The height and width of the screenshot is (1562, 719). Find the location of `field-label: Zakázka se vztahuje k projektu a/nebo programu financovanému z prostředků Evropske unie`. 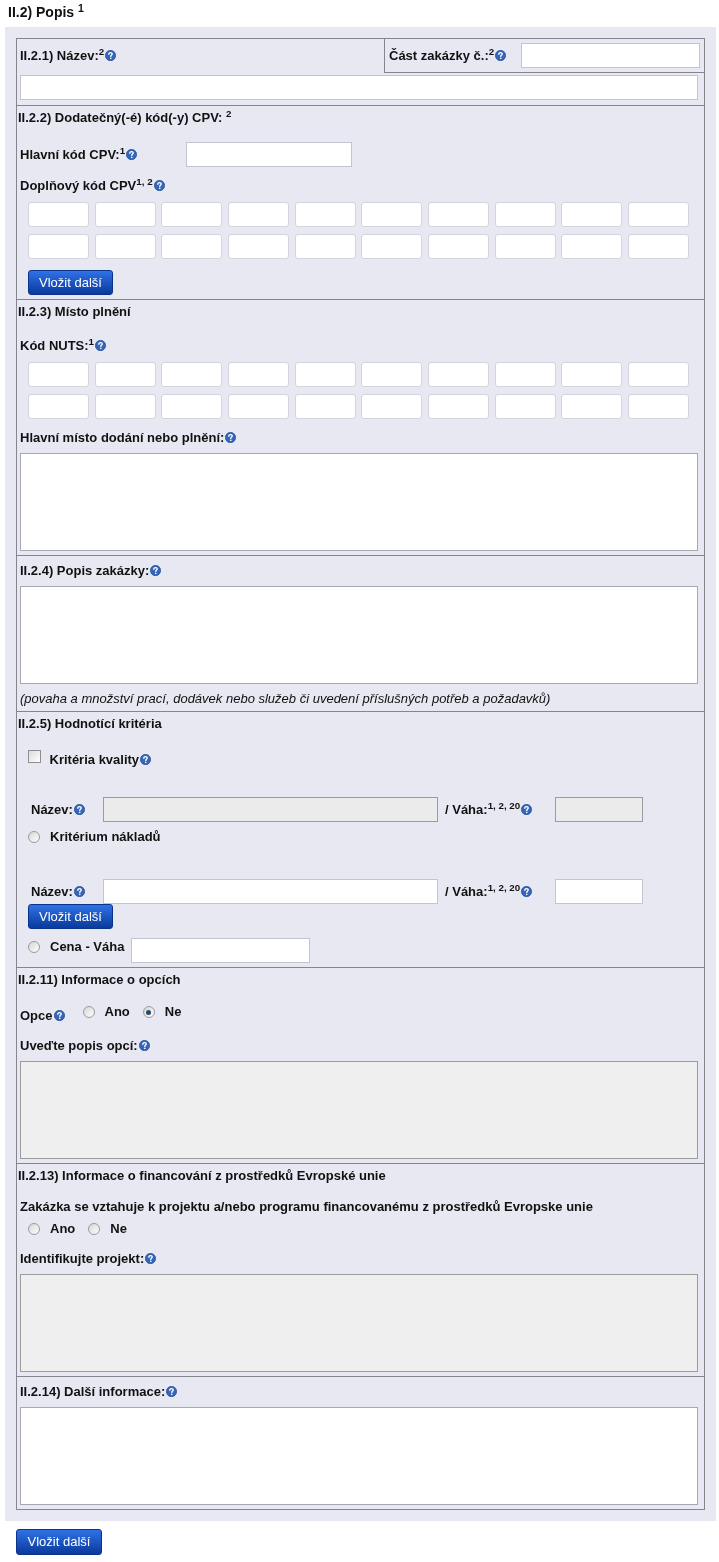

field-label: Zakázka se vztahuje k projektu a/nebo programu financovanému z prostředků Evropske unie is located at coordinates (306, 1207).